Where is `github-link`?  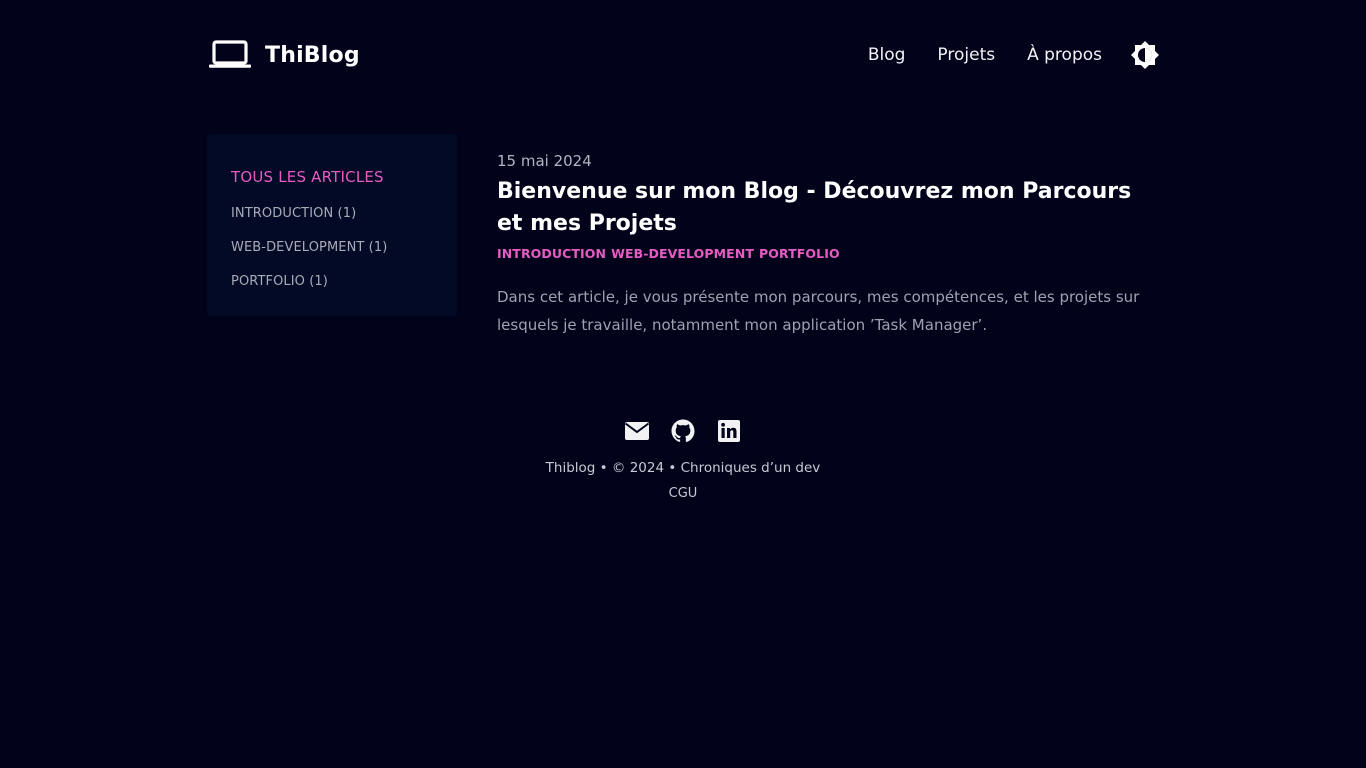 github-link is located at coordinates (683, 431).